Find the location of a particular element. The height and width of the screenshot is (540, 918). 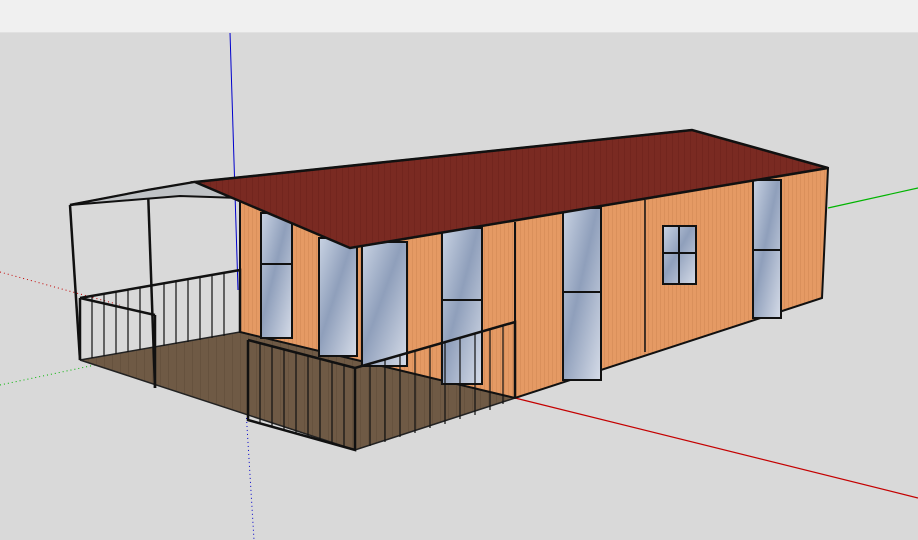

green-axis-dotted is located at coordinates (48, 375).